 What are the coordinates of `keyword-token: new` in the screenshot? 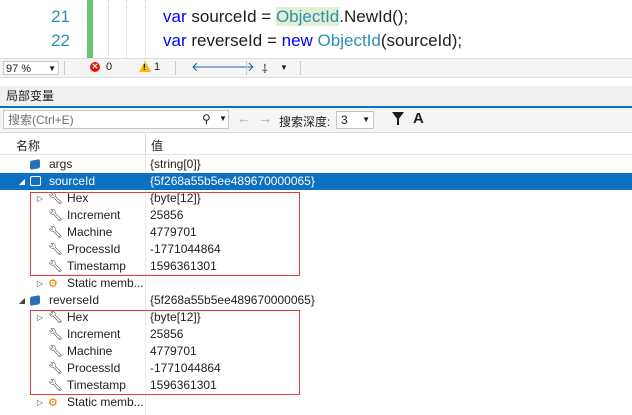 It's located at (297, 40).